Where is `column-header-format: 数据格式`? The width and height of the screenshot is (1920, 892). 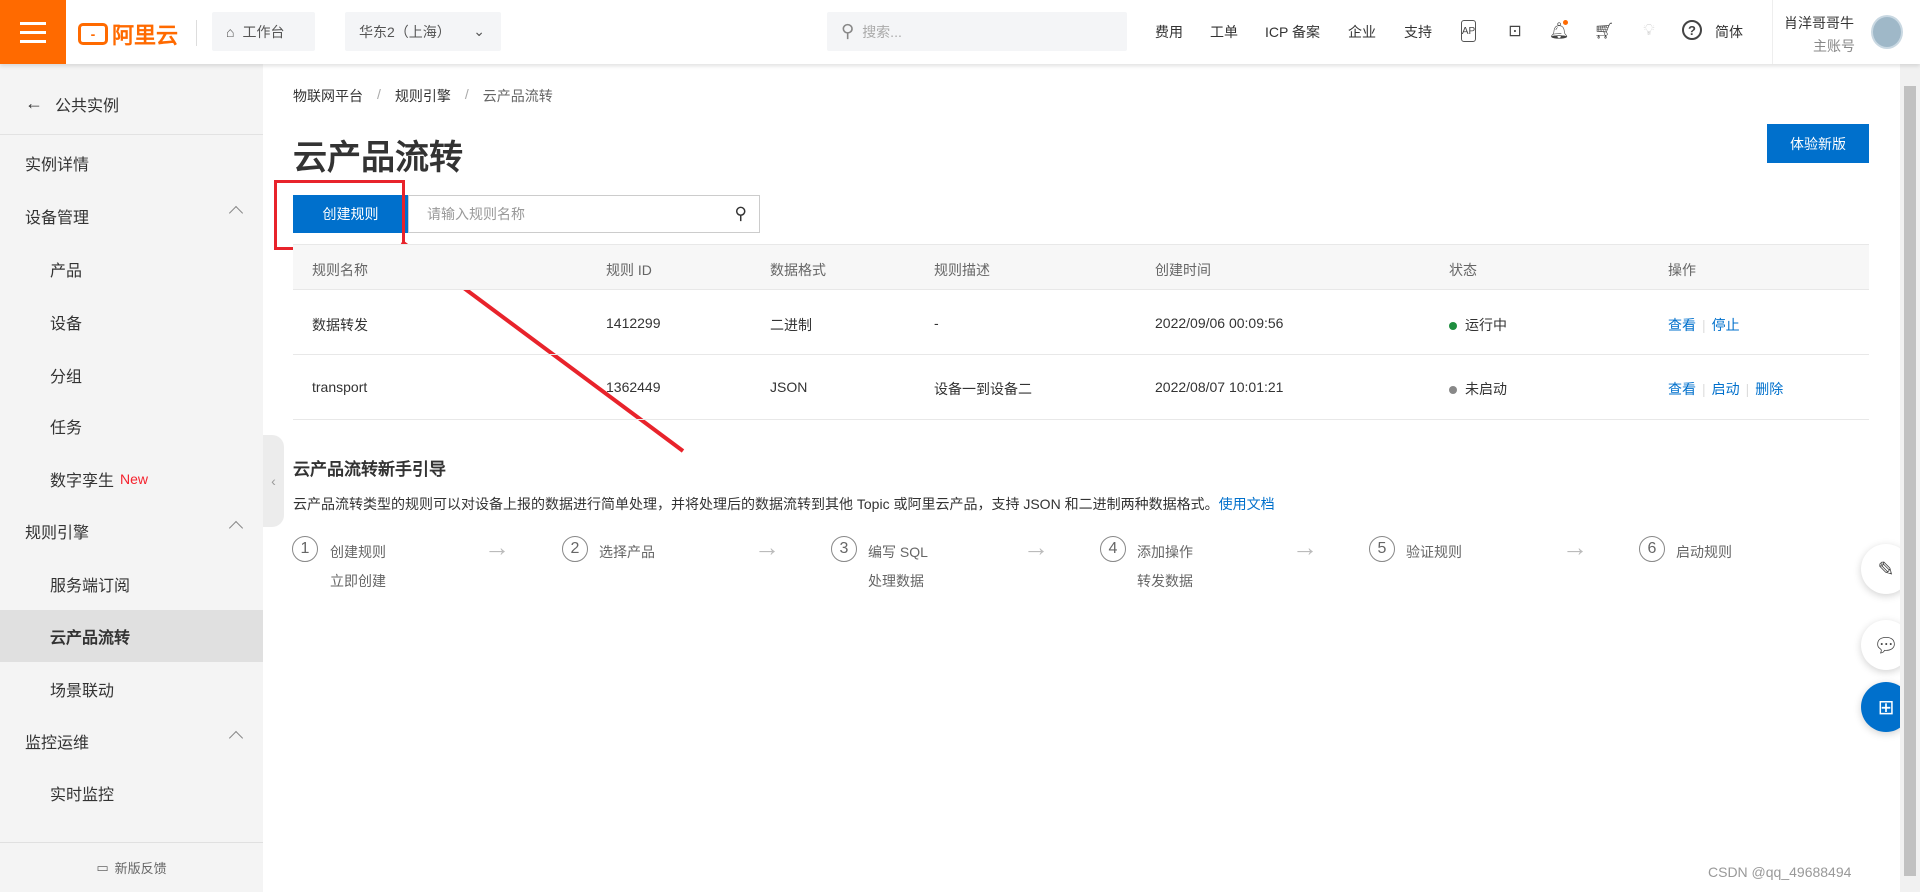
column-header-format: 数据格式 is located at coordinates (798, 270).